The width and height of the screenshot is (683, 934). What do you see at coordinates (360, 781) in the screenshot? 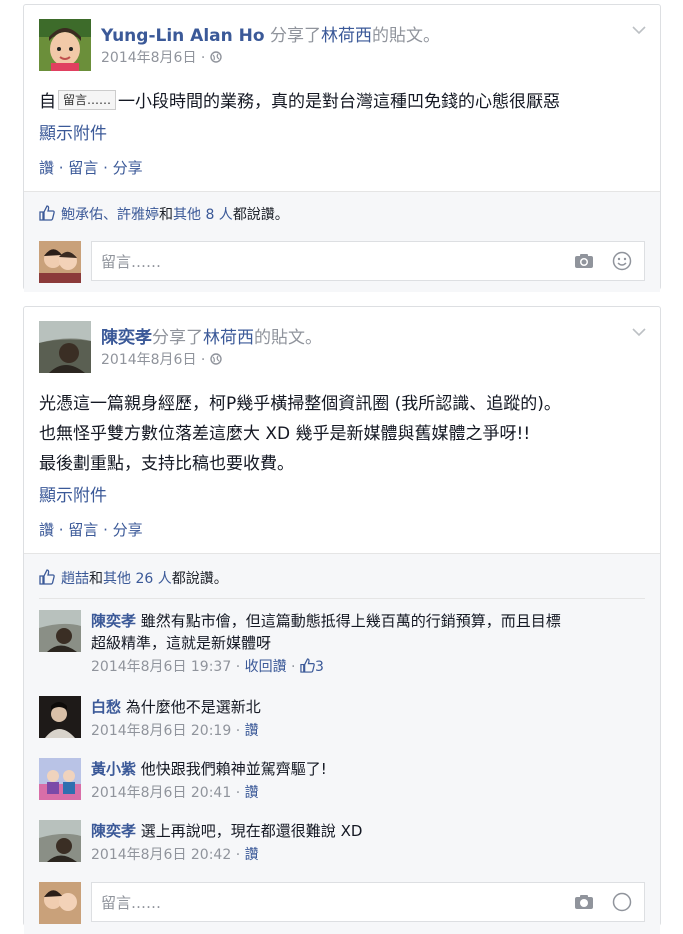
I see `comment: 黃小紫 他快跟我們賴神並駕齊驅了! 2014年8月6日 20:41 · 讚` at bounding box center [360, 781].